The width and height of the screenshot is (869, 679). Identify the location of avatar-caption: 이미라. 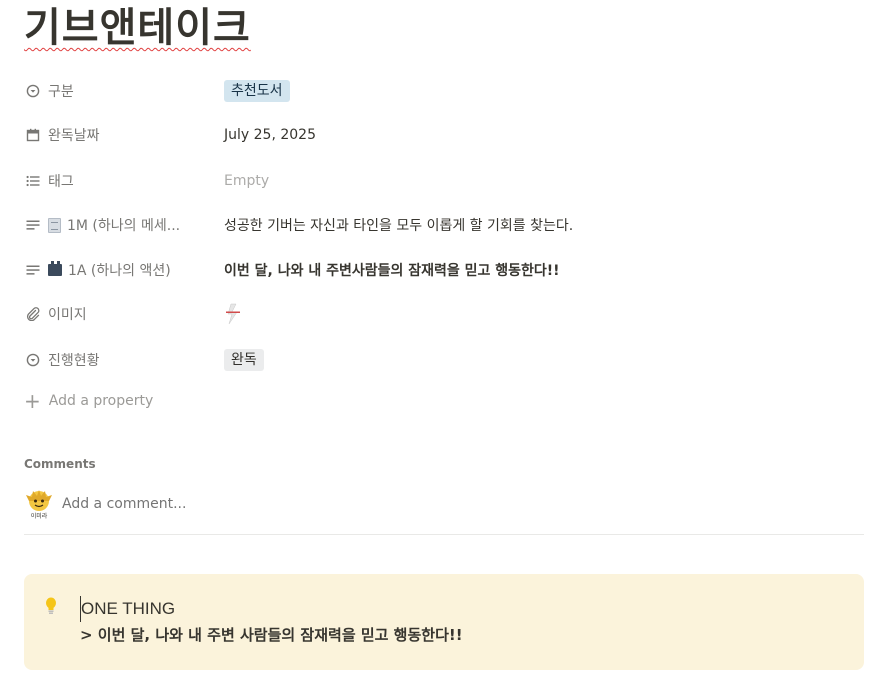
(39, 516).